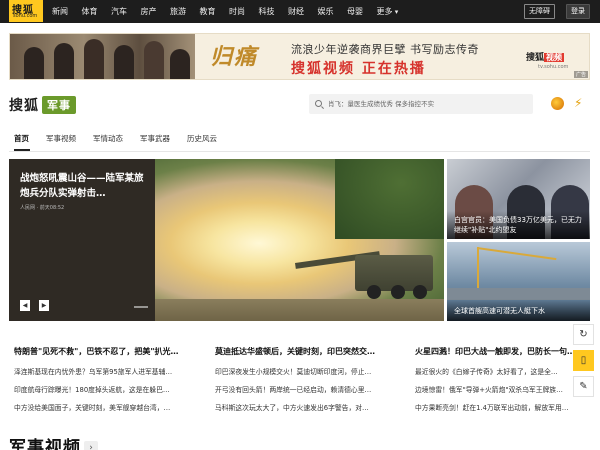  I want to click on banner-now-playing: 搜狐视频 正在热播, so click(358, 69).